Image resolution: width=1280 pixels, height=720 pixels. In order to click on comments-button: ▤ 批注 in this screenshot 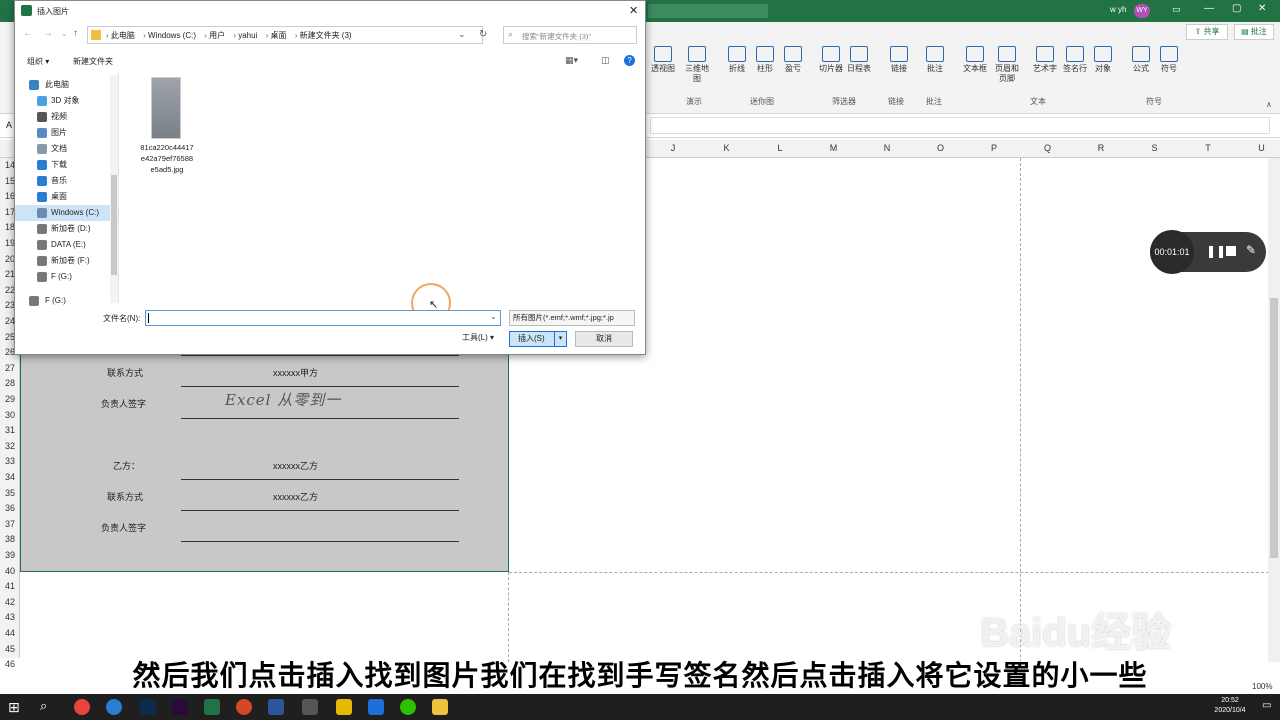, I will do `click(1254, 32)`.